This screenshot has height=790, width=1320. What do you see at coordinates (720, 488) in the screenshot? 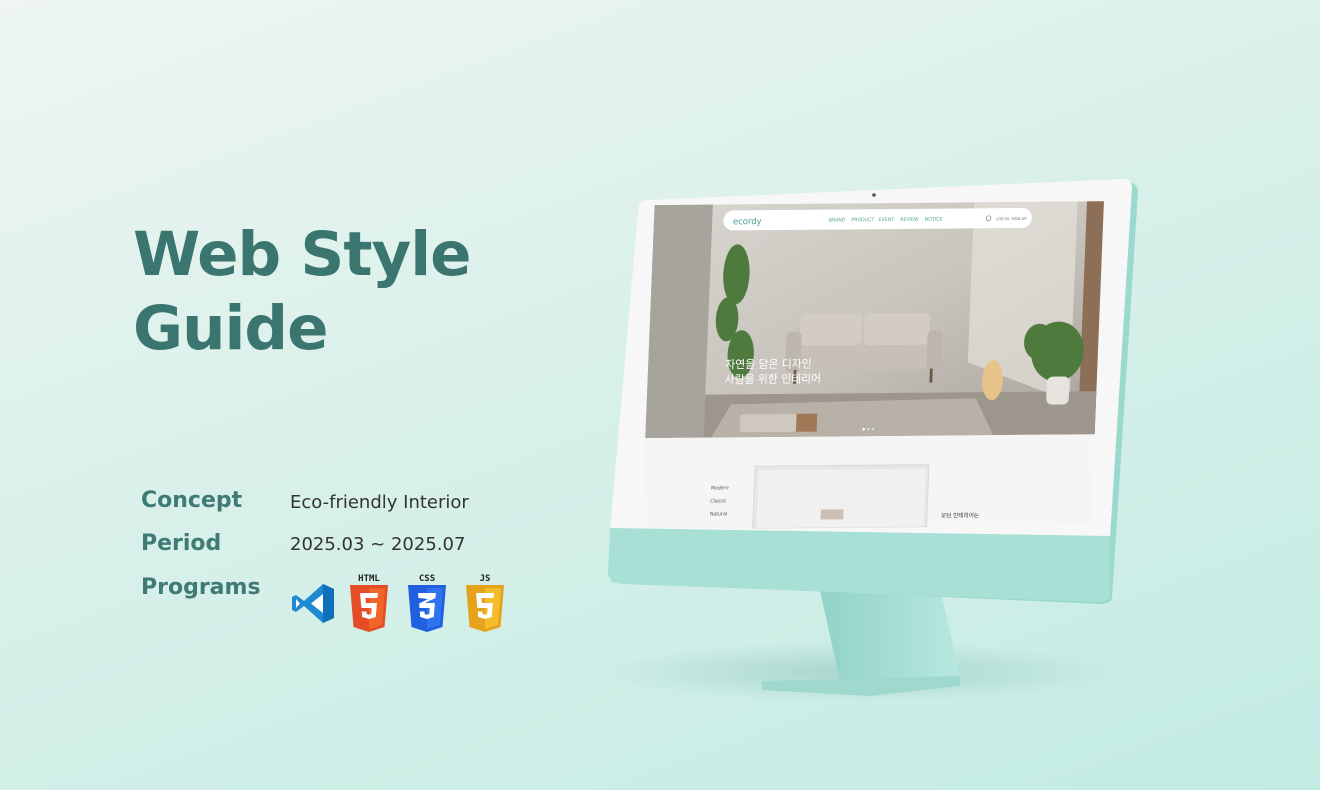
I see `category-modern: Modern` at bounding box center [720, 488].